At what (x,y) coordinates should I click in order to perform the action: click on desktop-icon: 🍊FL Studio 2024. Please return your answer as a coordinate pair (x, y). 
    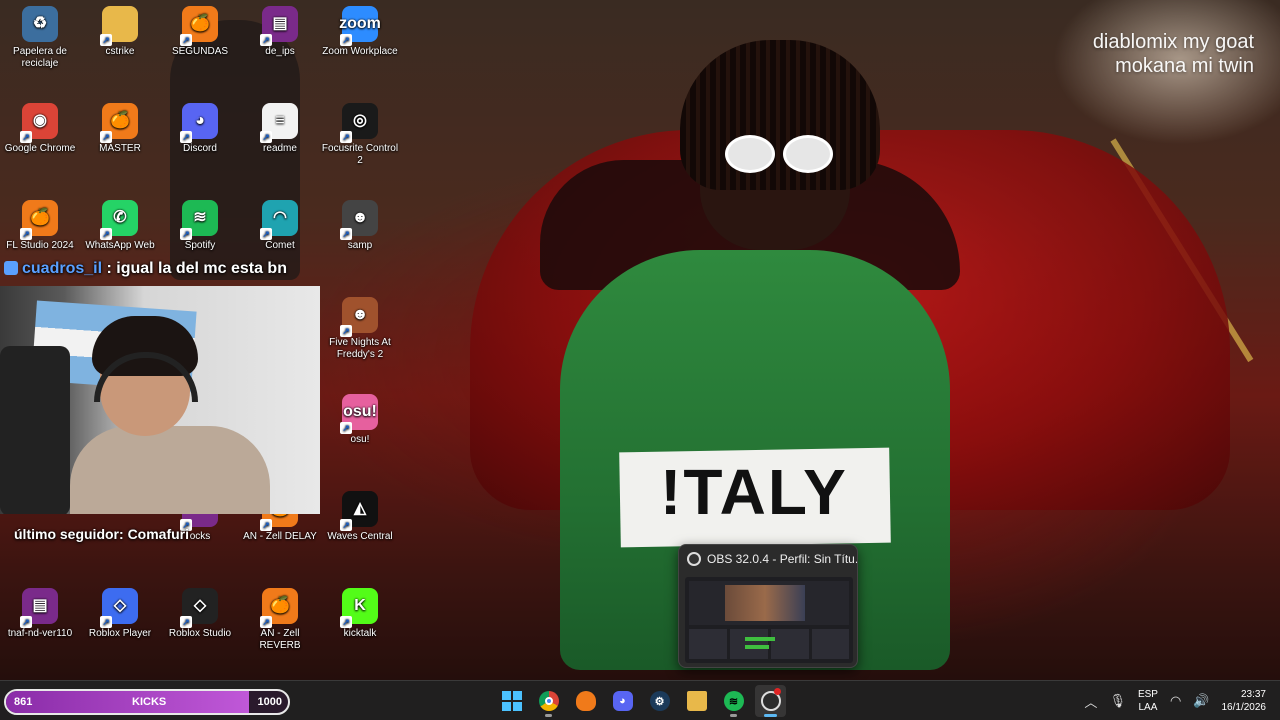
    Looking at the image, I should click on (40, 226).